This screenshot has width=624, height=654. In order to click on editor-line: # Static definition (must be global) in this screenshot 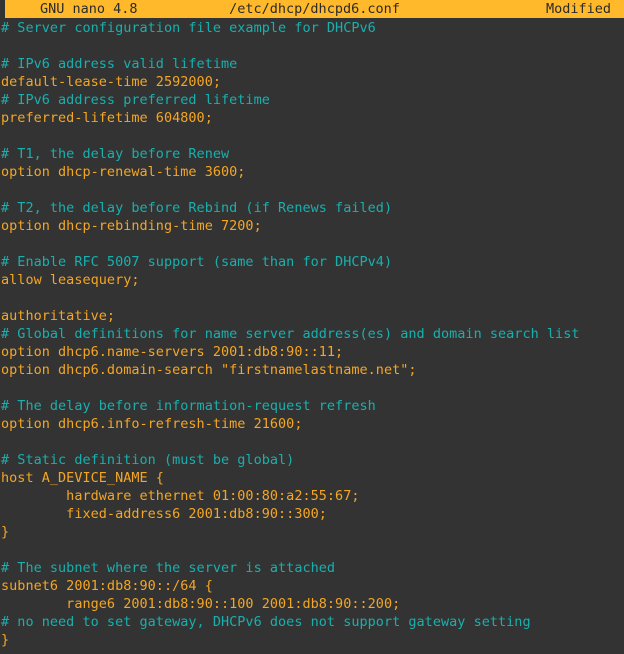, I will do `click(312, 460)`.